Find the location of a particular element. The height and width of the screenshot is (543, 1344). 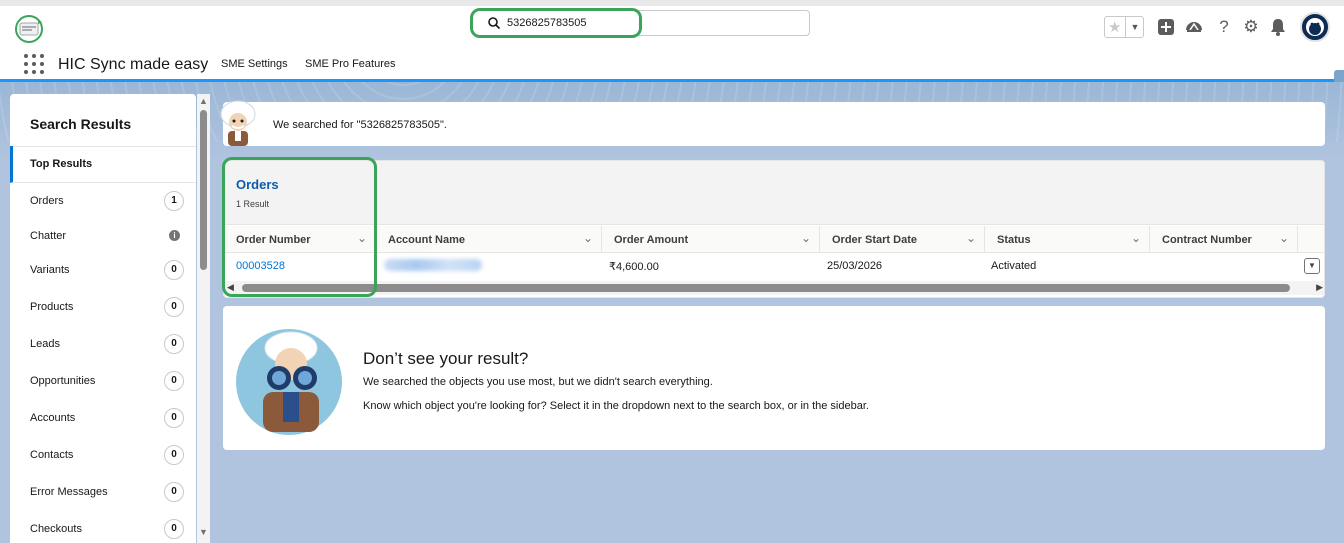

sidebar-item-label: Products is located at coordinates (52, 307).